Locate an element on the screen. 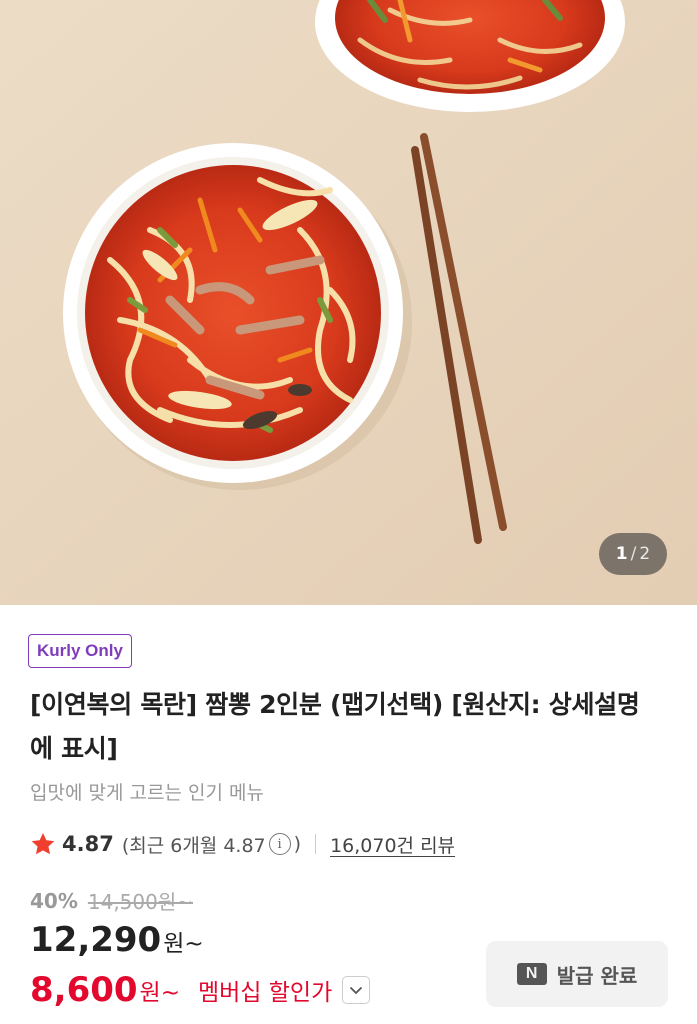  sale-price: 12,290 is located at coordinates (96, 940).